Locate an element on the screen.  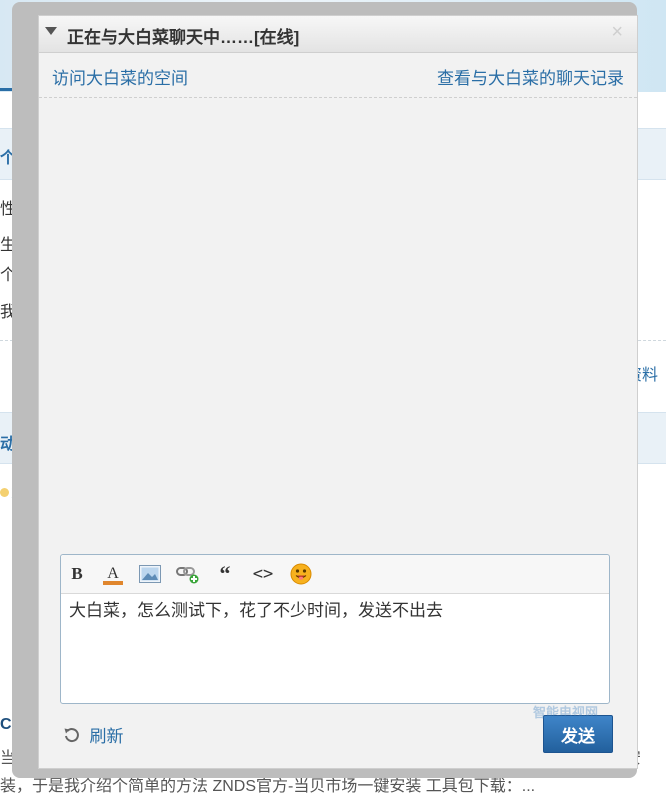
chat-history-link: 查看与大白菜的聊天记录 is located at coordinates (530, 76).